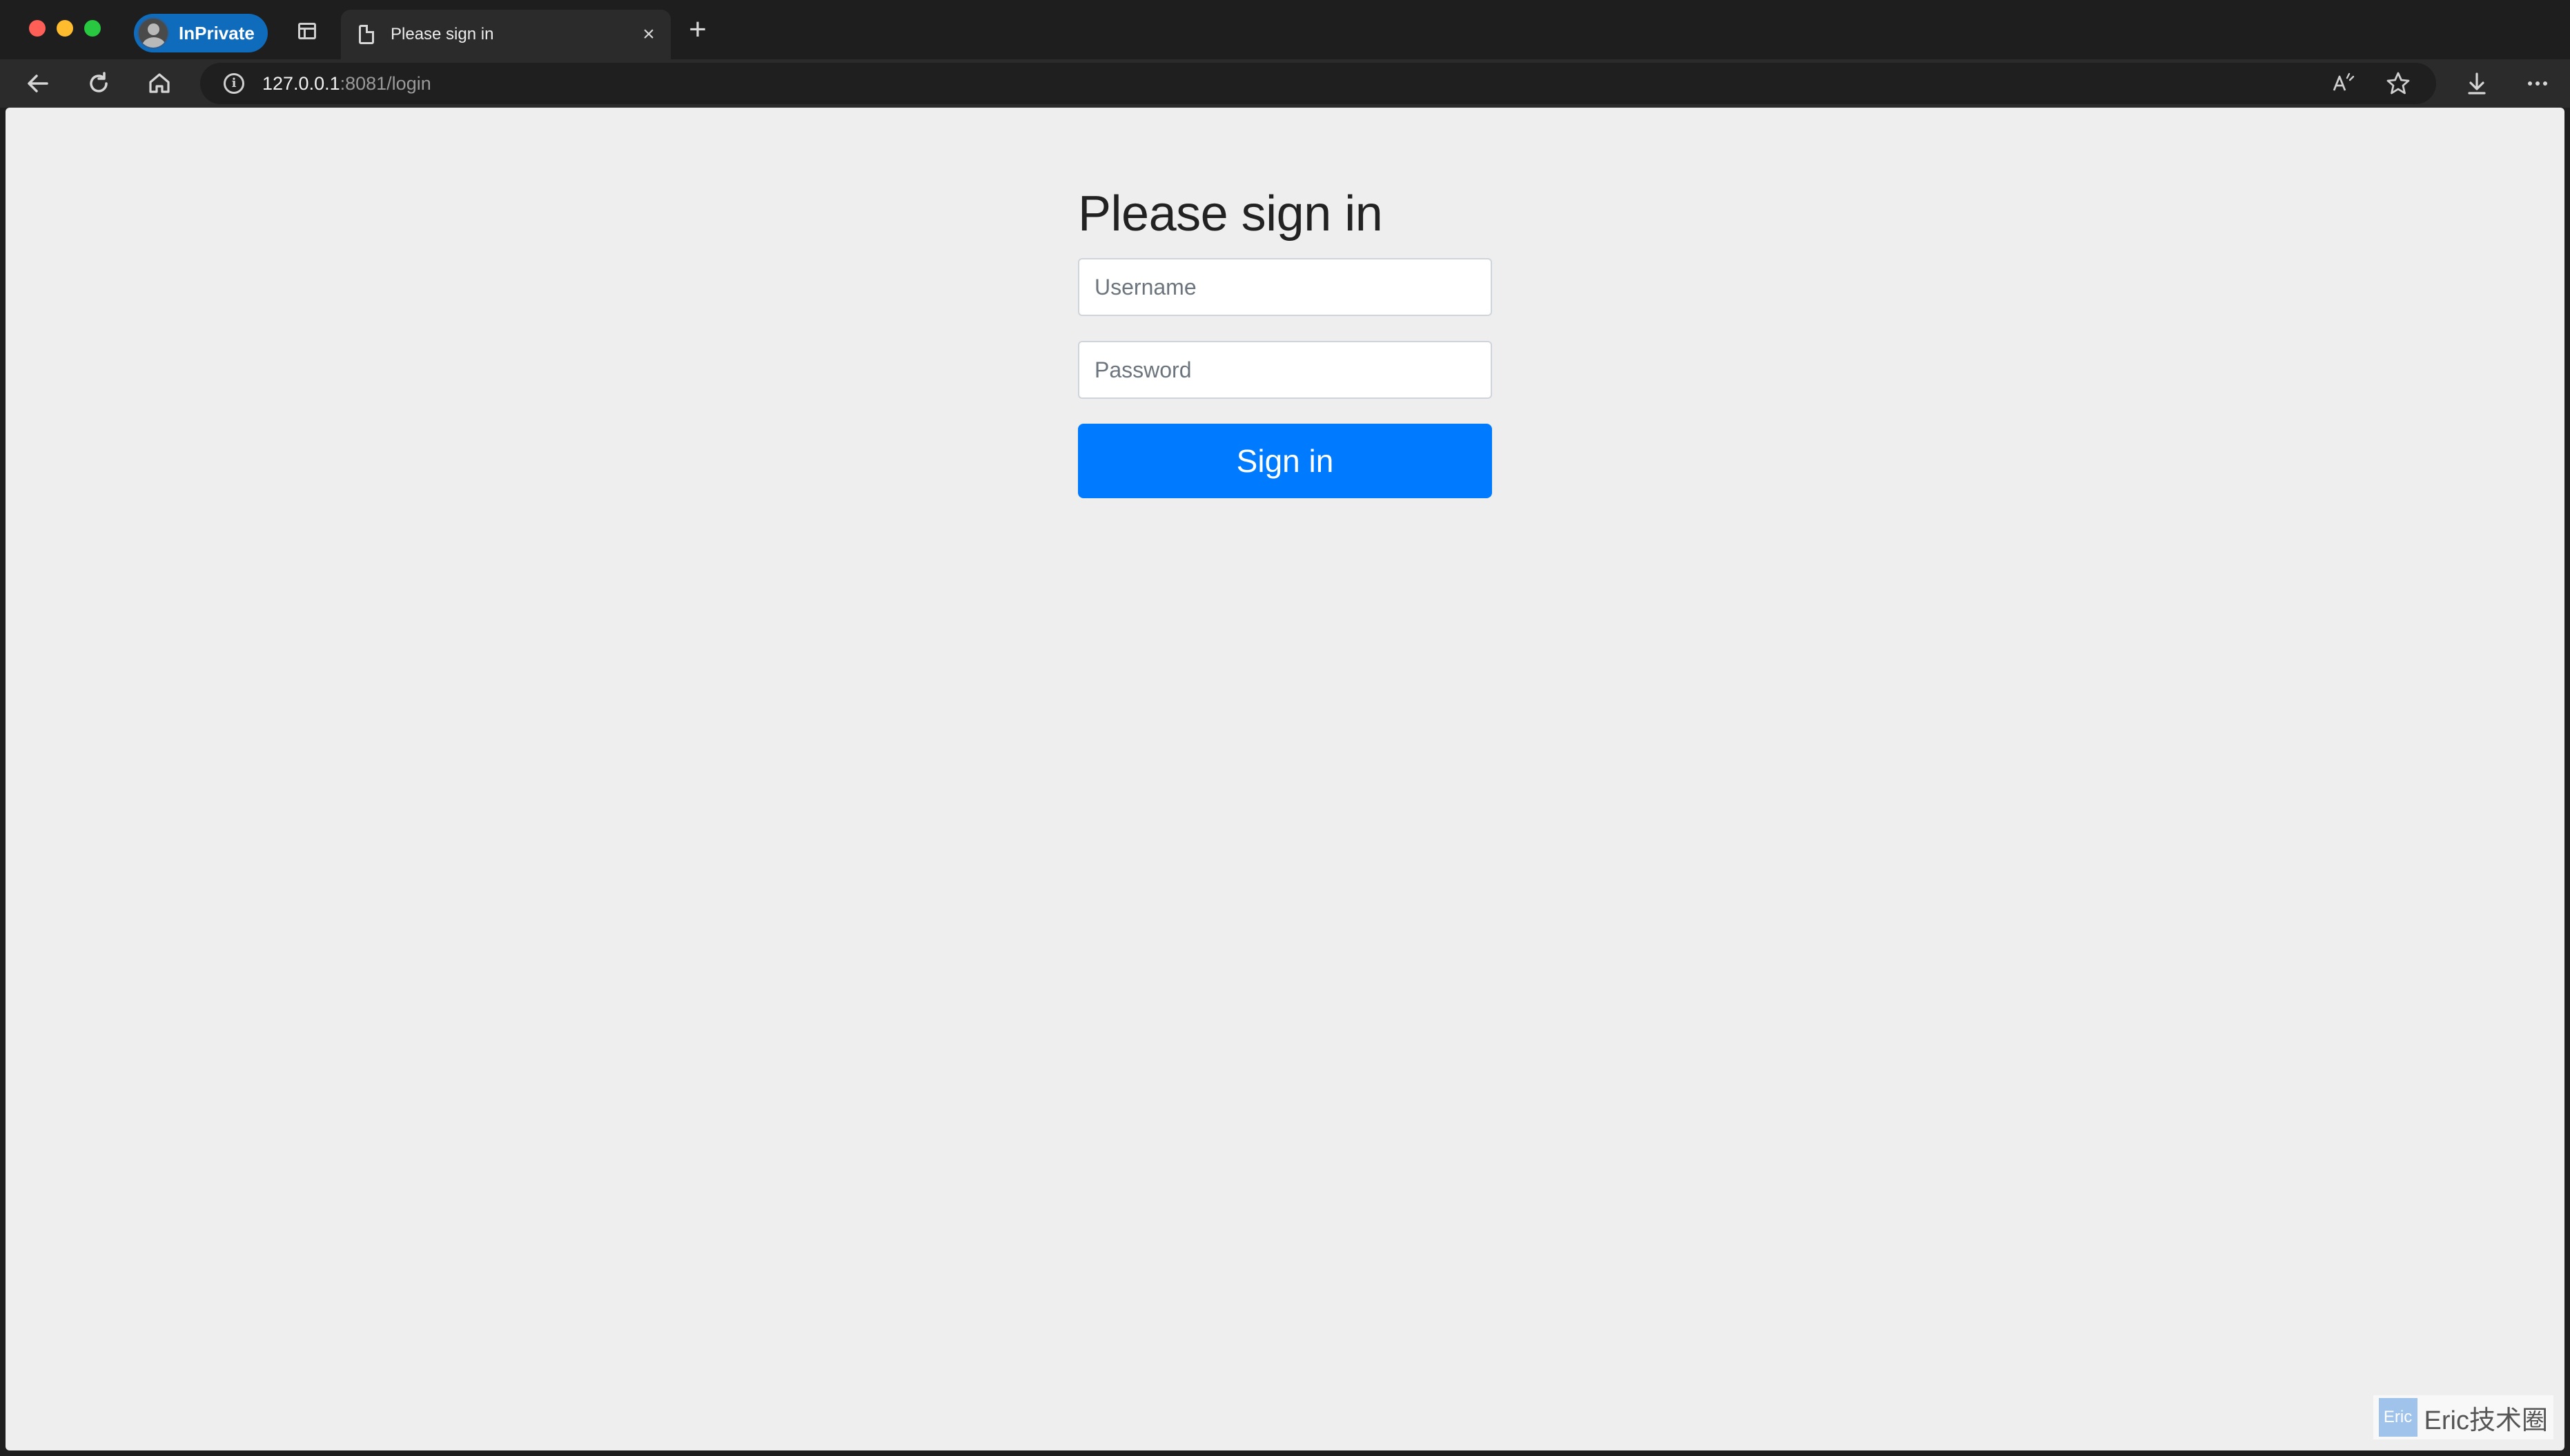  What do you see at coordinates (1285, 461) in the screenshot?
I see `sign-in-button: Sign in` at bounding box center [1285, 461].